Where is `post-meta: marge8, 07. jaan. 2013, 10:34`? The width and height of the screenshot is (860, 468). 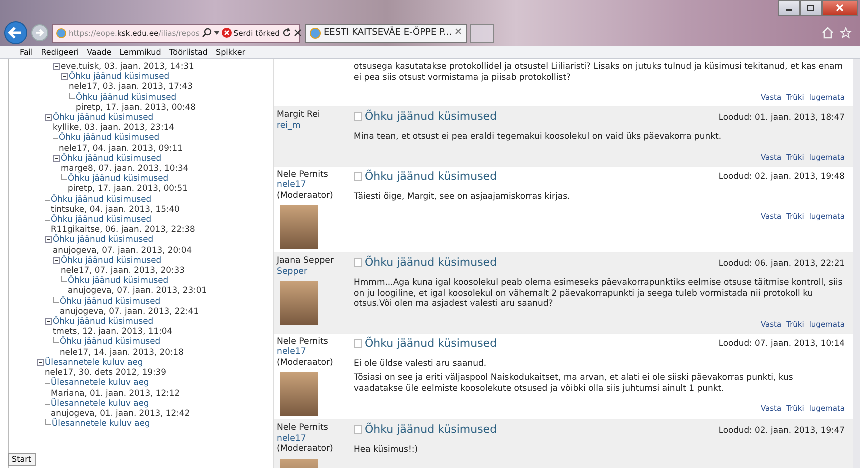 post-meta: marge8, 07. jaan. 2013, 10:34 is located at coordinates (125, 168).